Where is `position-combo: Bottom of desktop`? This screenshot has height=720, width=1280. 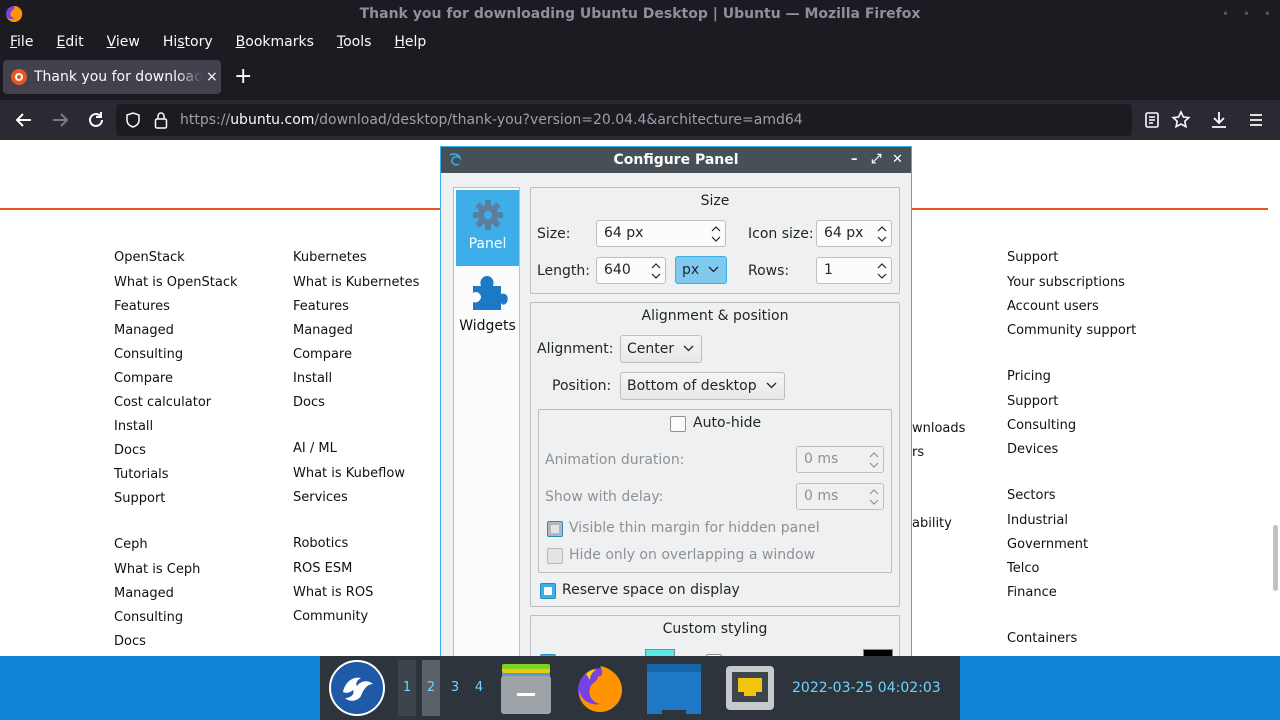
position-combo: Bottom of desktop is located at coordinates (702, 386).